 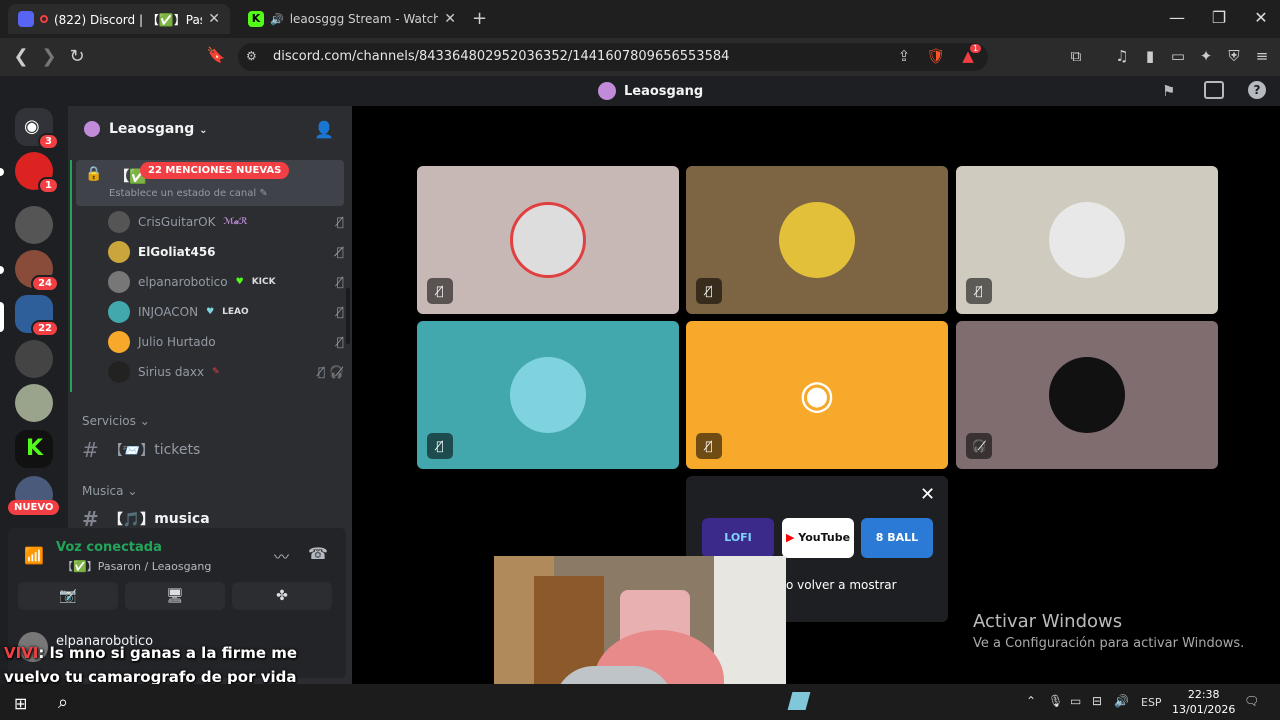 What do you see at coordinates (109, 491) in the screenshot?
I see `category-musica: Musica ⌄` at bounding box center [109, 491].